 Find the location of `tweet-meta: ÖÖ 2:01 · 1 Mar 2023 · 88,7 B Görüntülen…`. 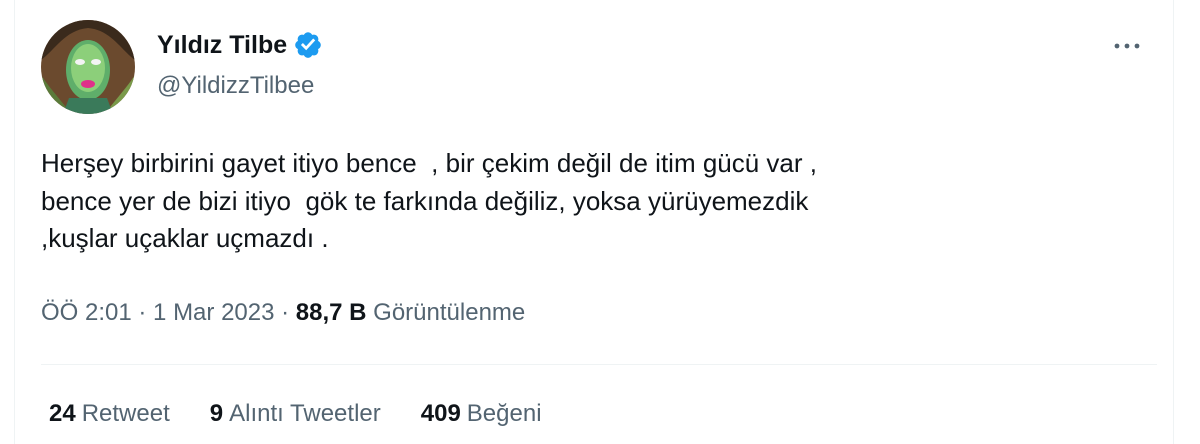

tweet-meta: ÖÖ 2:01 · 1 Mar 2023 · 88,7 B Görüntülen… is located at coordinates (283, 313).